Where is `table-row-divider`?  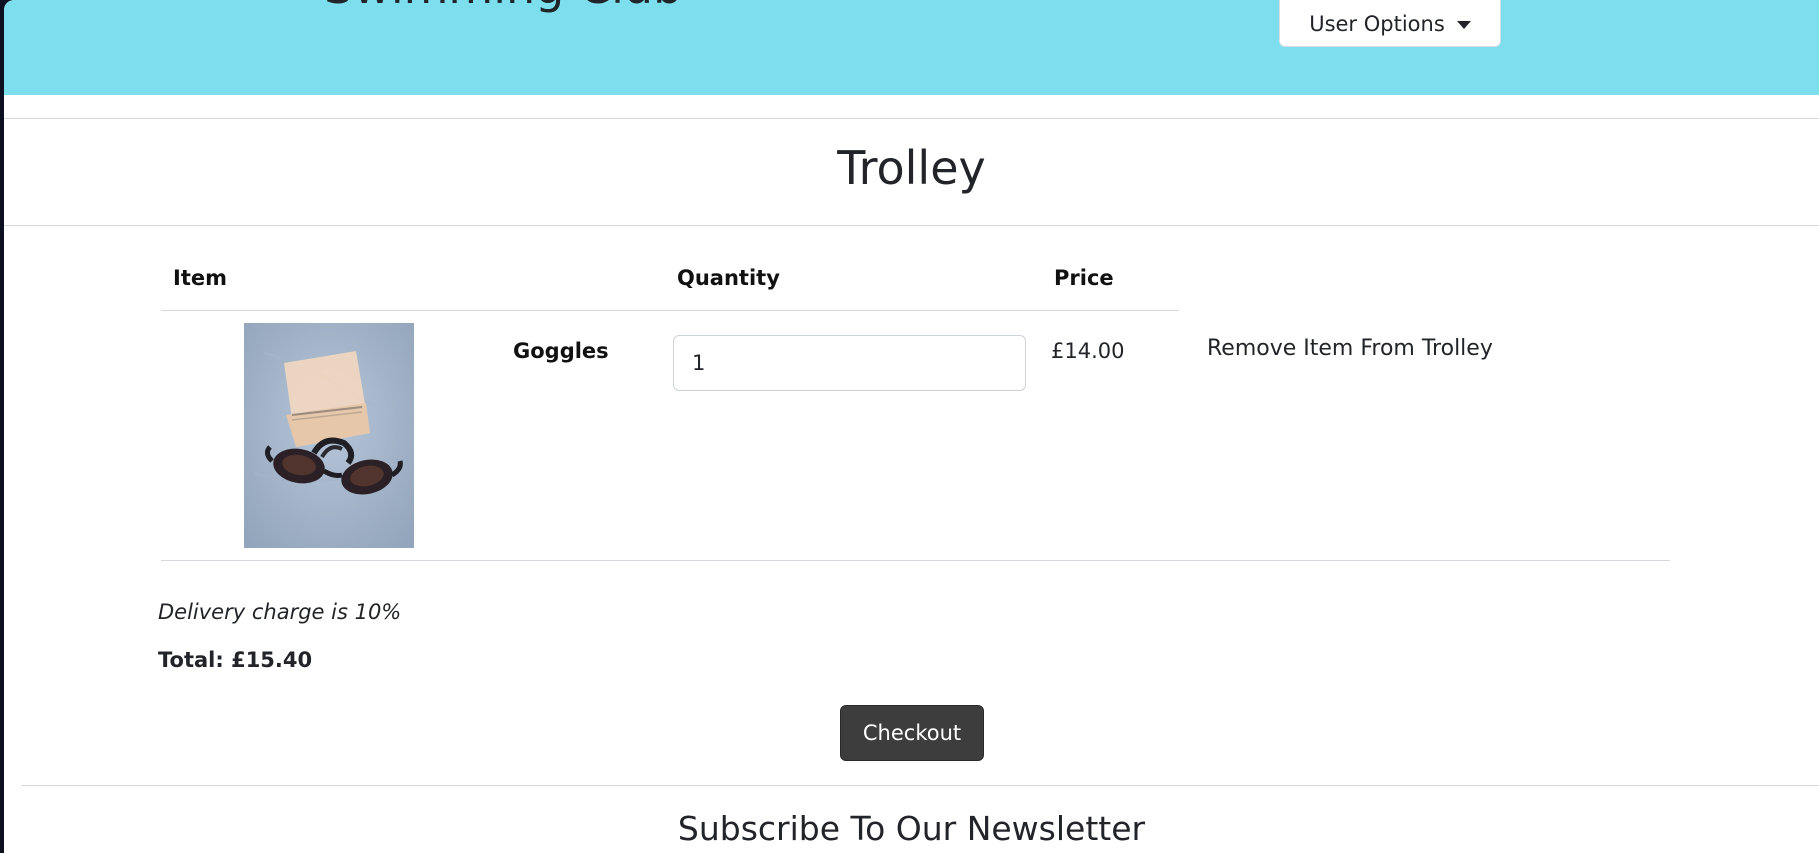 table-row-divider is located at coordinates (915, 560).